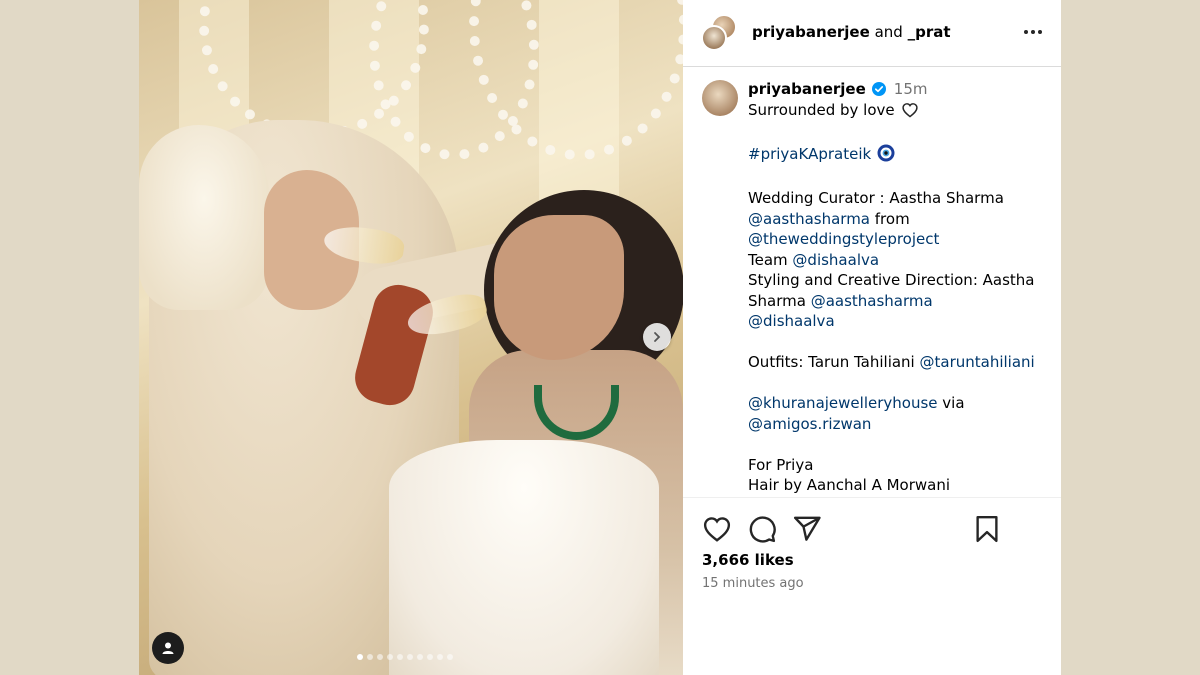 Image resolution: width=1200 pixels, height=675 pixels. I want to click on caption-header: priyabanerjee 15m, so click(837, 89).